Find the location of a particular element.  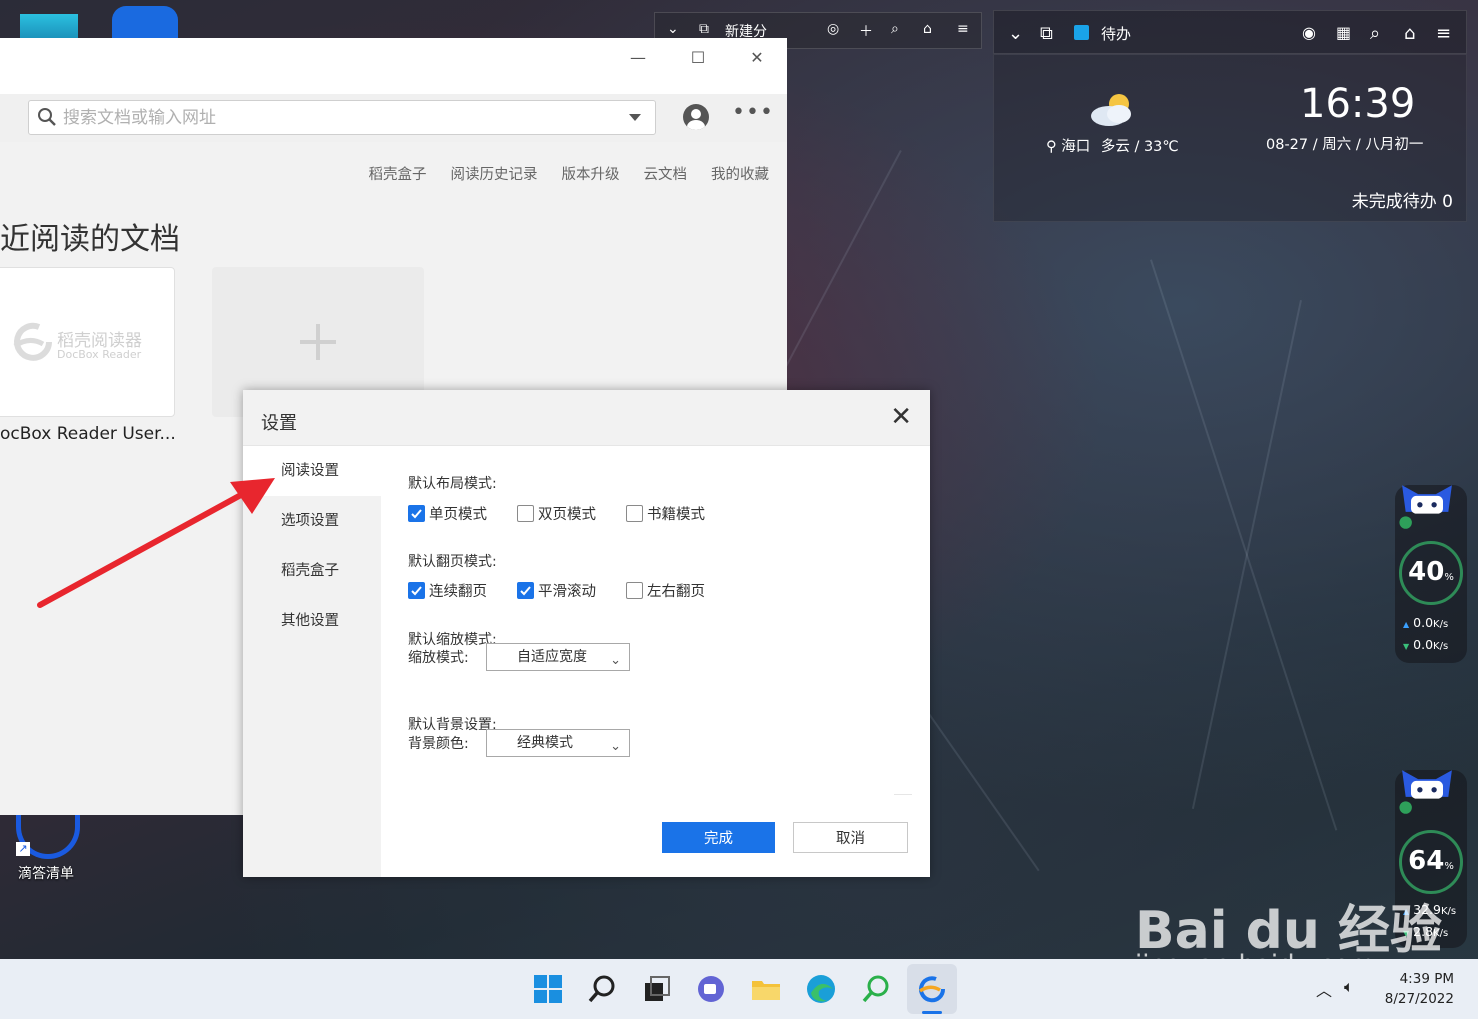

card-logo-subtitle: DocBox Reader is located at coordinates (99, 354).